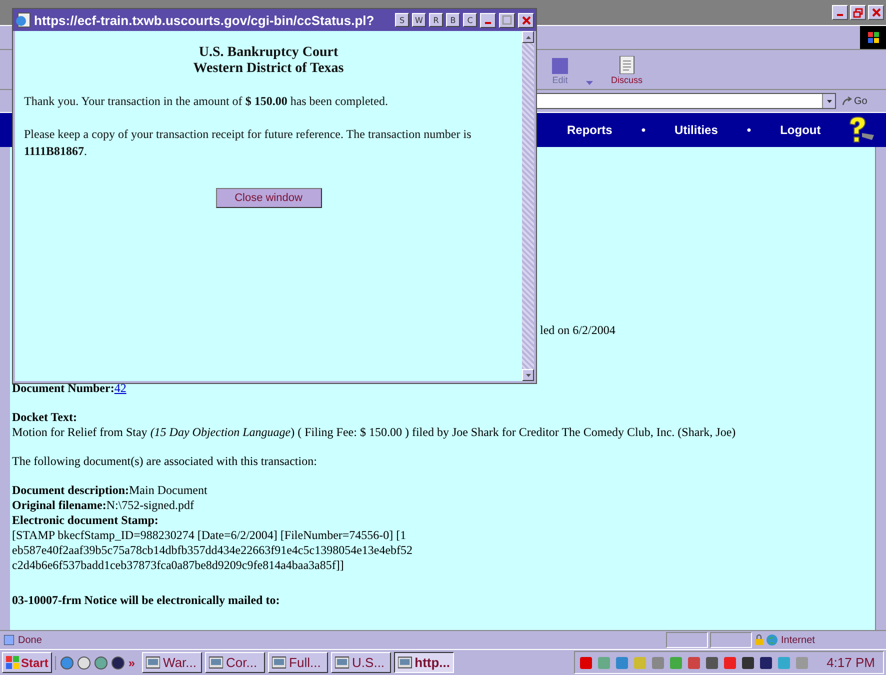 This screenshot has width=886, height=675. Describe the element at coordinates (45, 417) in the screenshot. I see `field-label: Docket Text:` at that location.